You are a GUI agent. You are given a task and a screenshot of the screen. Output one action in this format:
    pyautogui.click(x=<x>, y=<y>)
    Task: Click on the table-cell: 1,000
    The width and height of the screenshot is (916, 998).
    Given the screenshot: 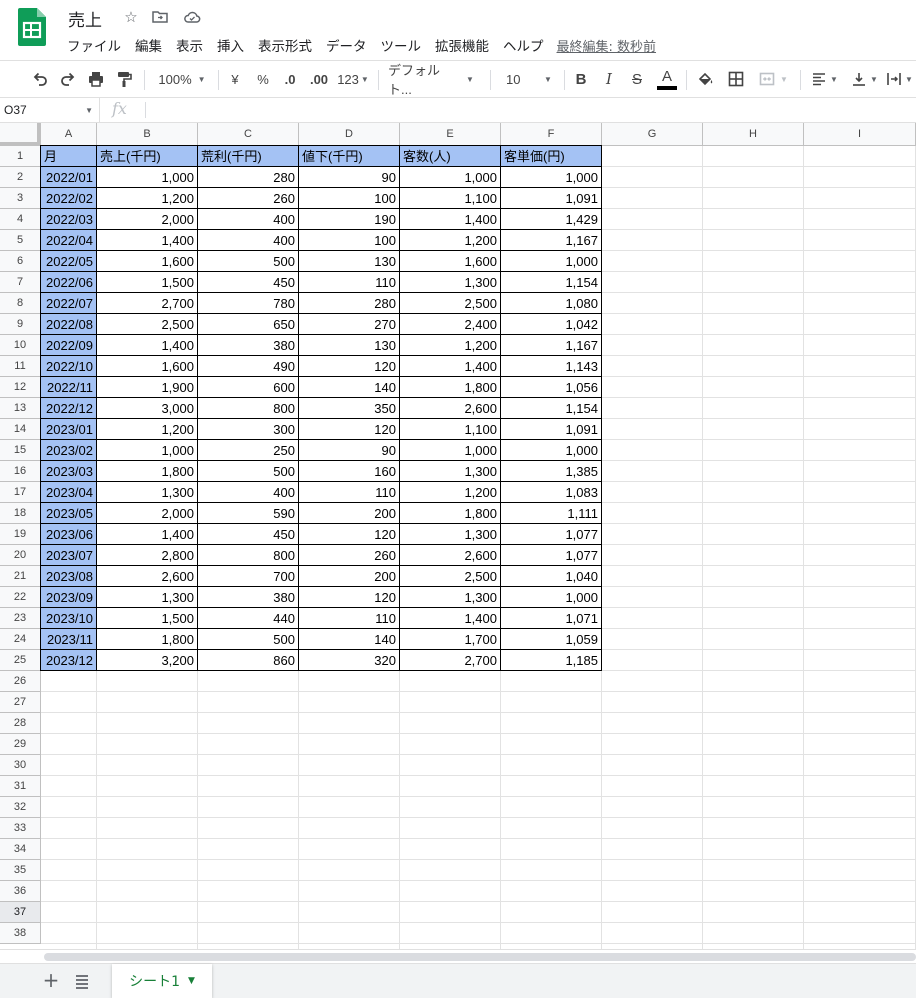 What is the action you would take?
    pyautogui.click(x=551, y=450)
    